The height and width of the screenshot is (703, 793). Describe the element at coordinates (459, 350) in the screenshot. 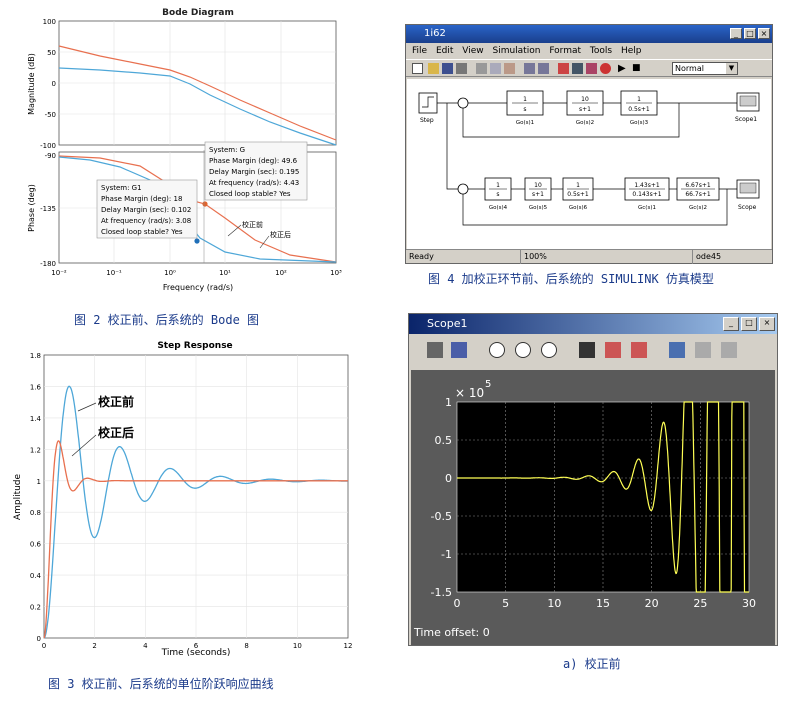

I see `parameters-icon` at that location.